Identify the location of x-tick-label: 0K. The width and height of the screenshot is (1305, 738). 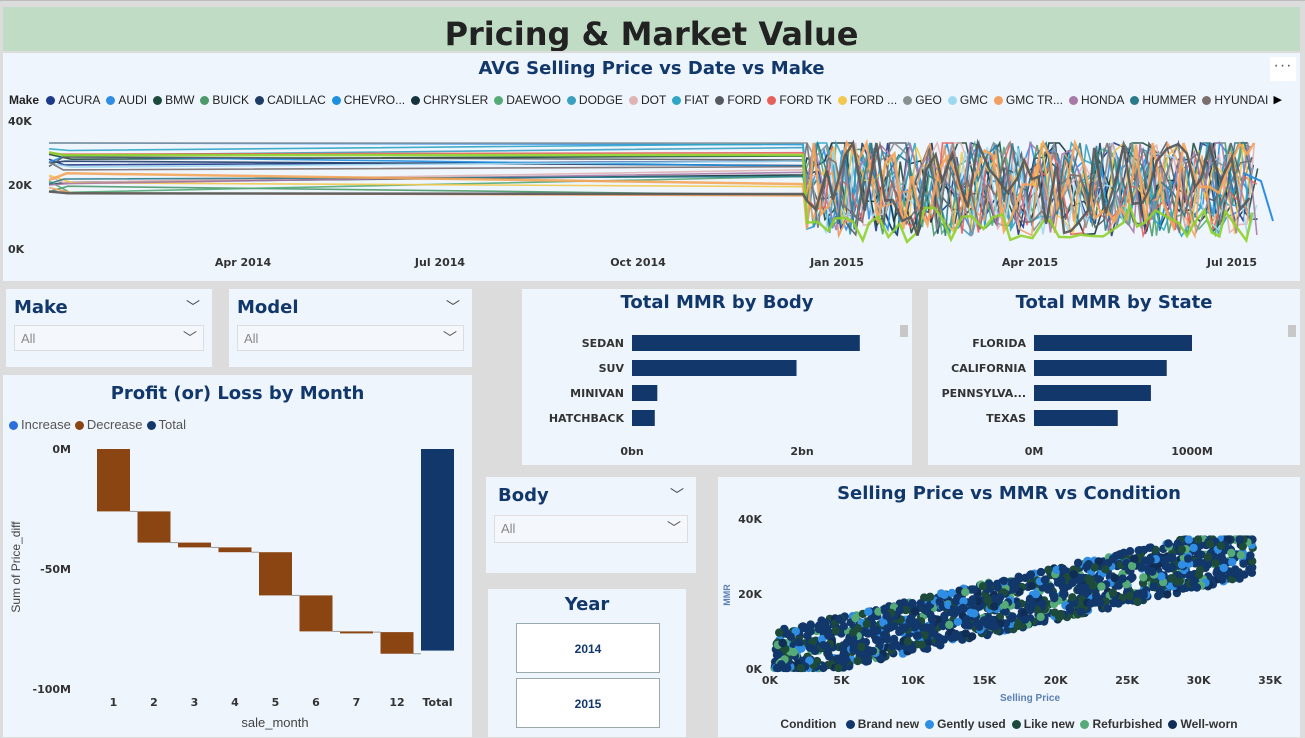
(770, 680).